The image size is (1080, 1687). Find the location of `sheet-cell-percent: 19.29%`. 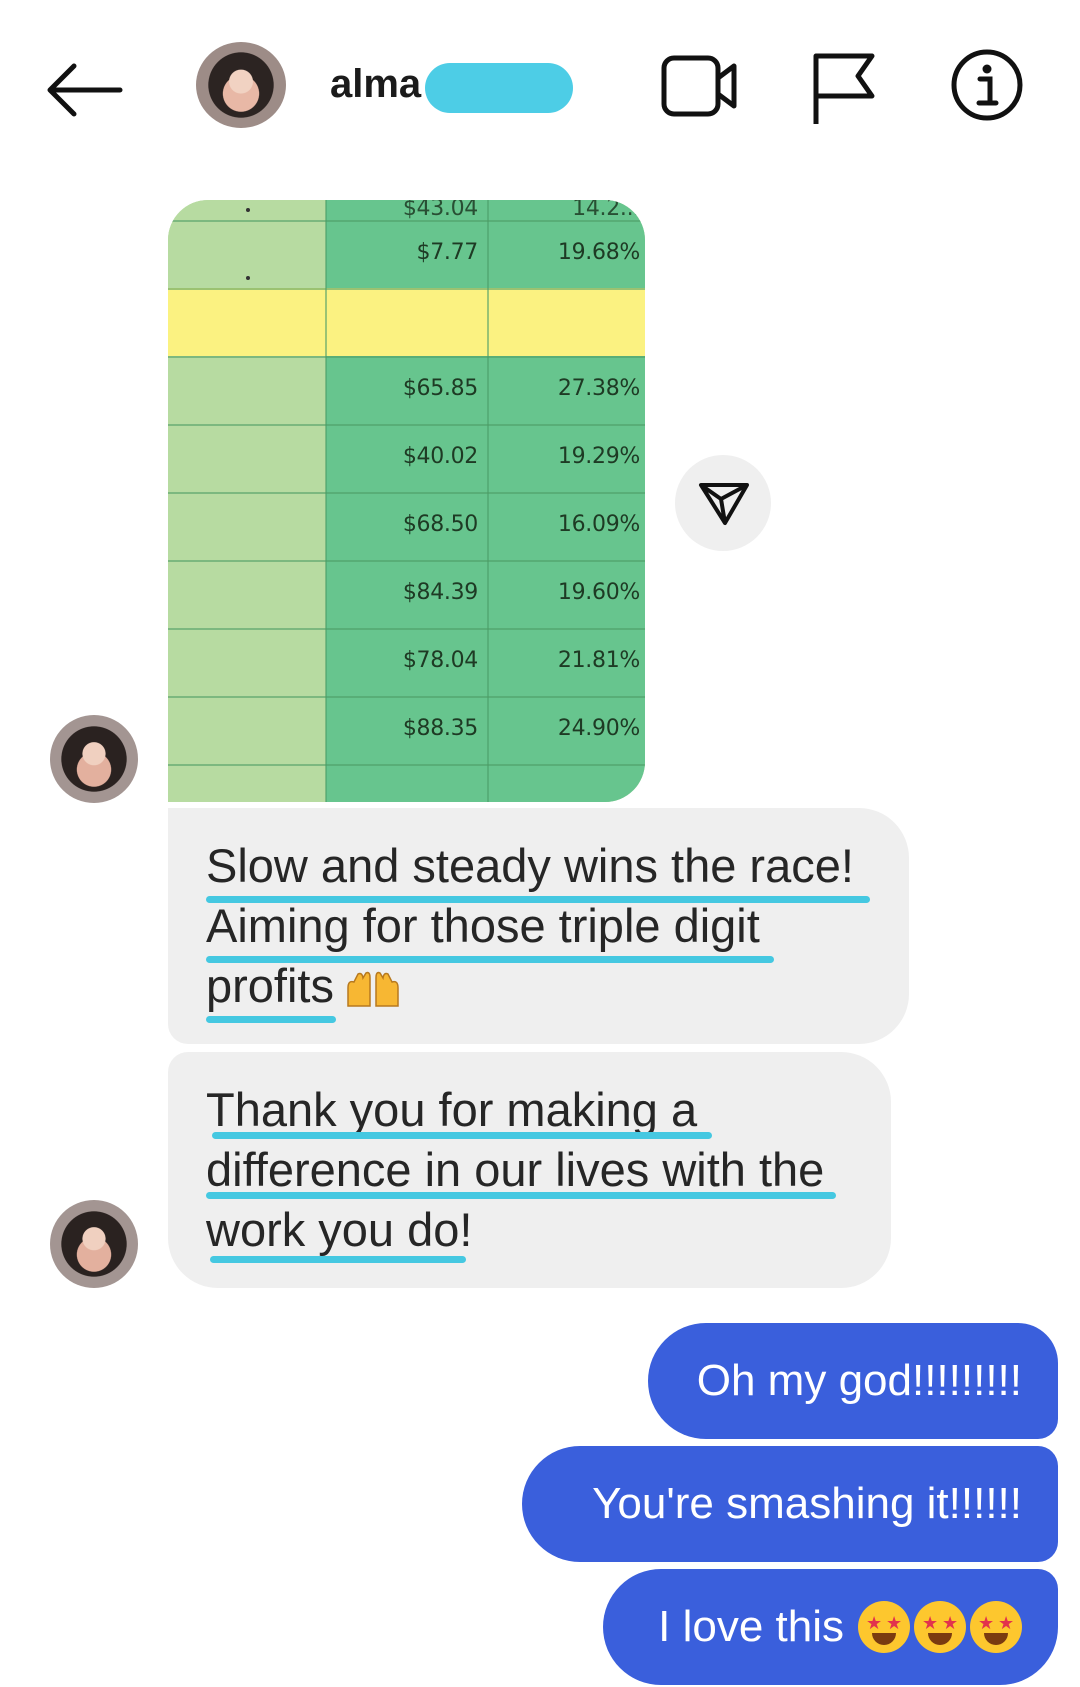

sheet-cell-percent: 19.29% is located at coordinates (598, 456).